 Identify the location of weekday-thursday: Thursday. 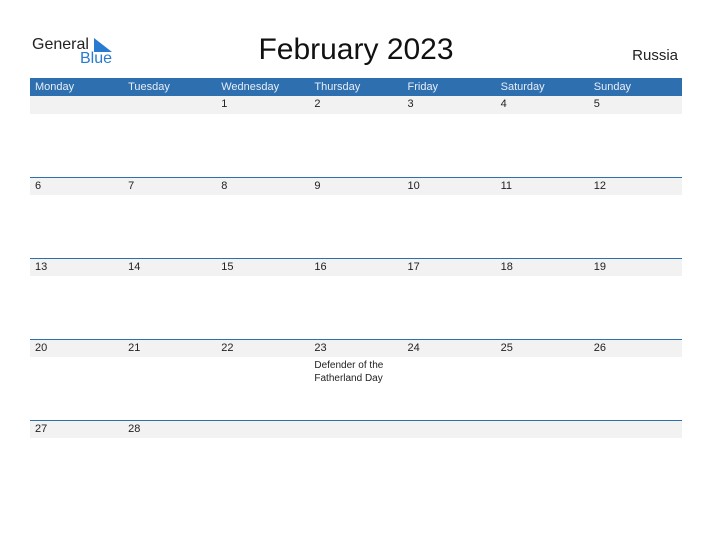
(337, 87).